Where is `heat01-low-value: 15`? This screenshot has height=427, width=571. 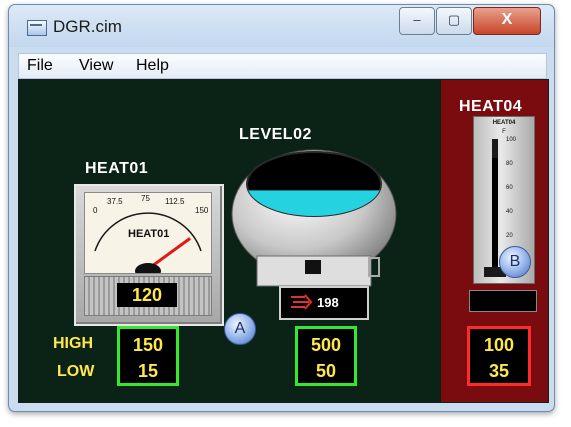 heat01-low-value: 15 is located at coordinates (148, 371).